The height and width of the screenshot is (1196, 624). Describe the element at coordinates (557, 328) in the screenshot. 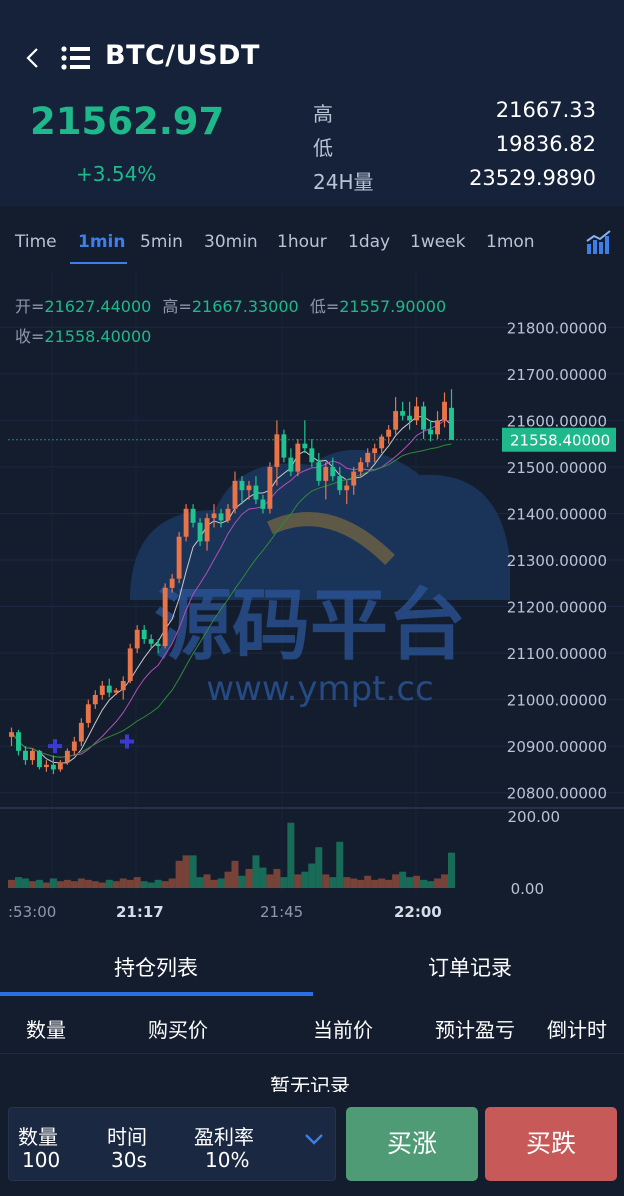

I see `y-tick-label: 21800.00000` at that location.